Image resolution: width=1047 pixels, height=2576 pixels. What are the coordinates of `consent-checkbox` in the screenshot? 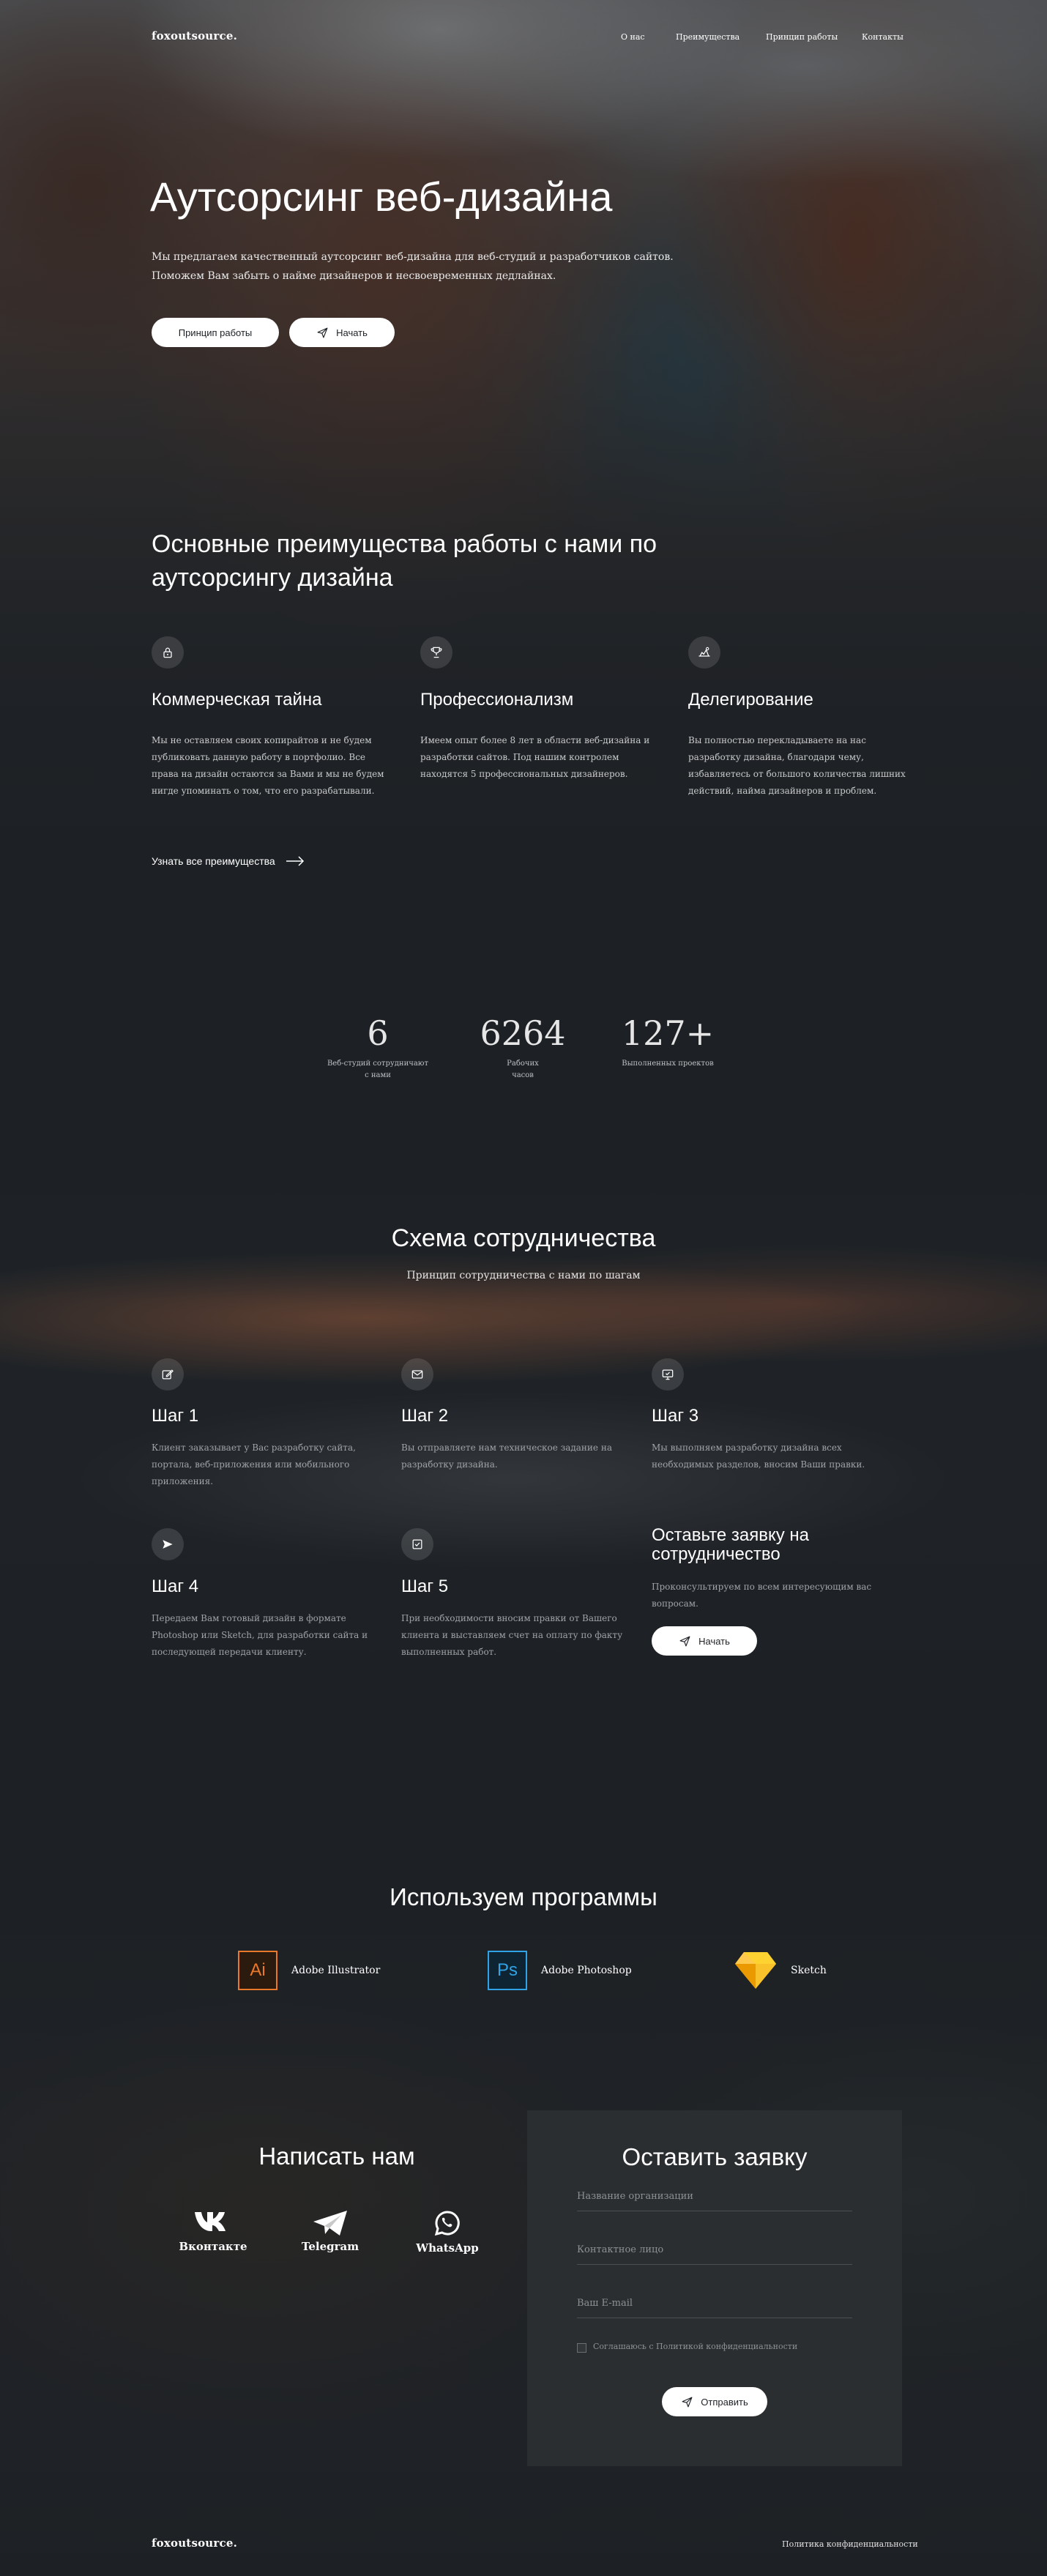 It's located at (582, 2348).